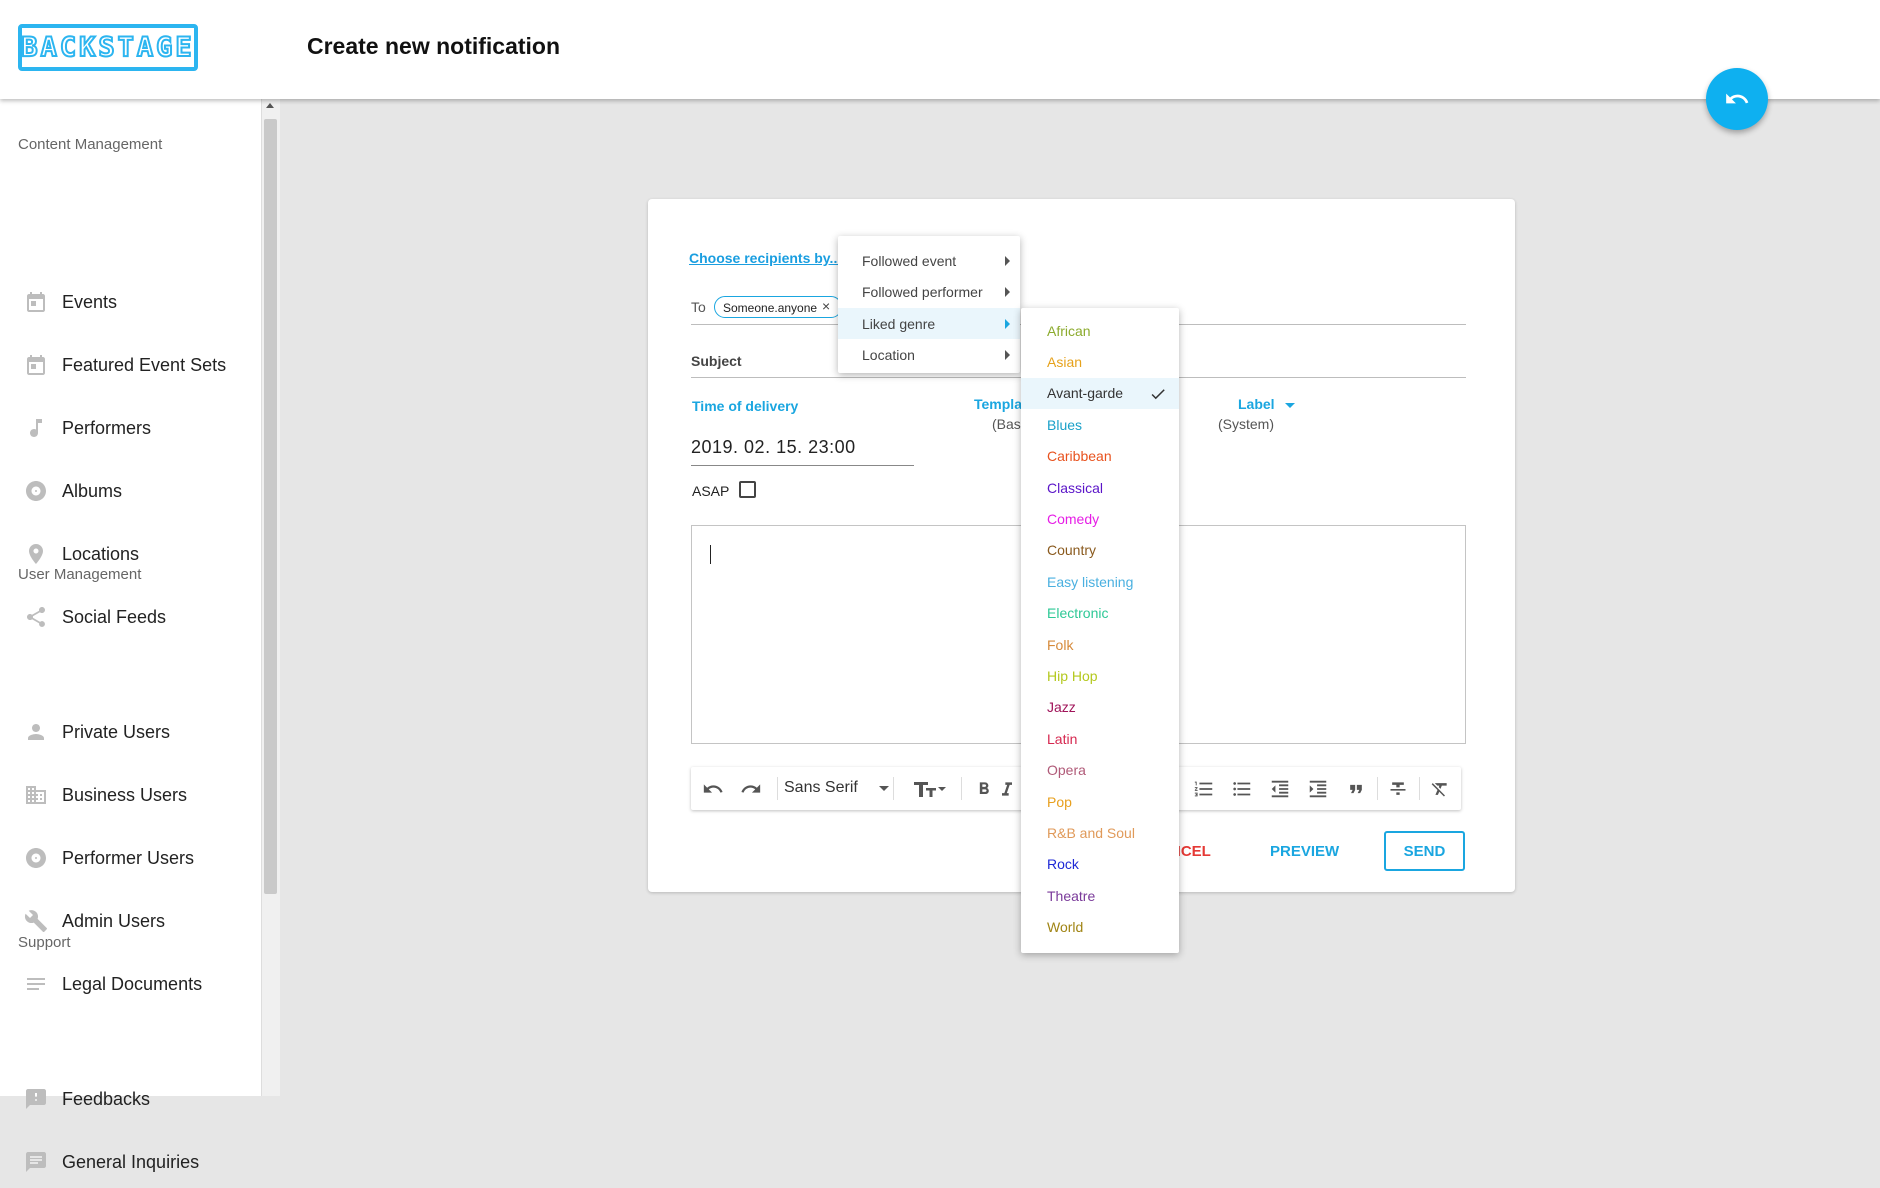 The height and width of the screenshot is (1188, 1880). I want to click on sidebar-item-performer-users: Performer Users, so click(130, 858).